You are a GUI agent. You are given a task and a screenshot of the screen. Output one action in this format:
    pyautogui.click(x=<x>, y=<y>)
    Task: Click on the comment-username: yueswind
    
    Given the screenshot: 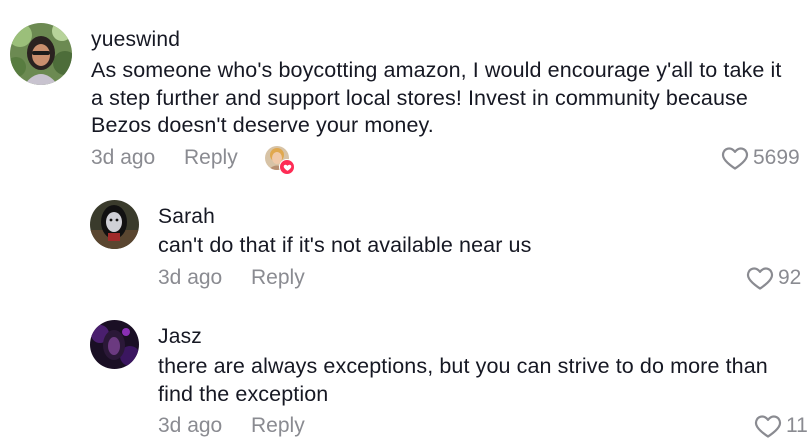 What is the action you would take?
    pyautogui.click(x=135, y=40)
    